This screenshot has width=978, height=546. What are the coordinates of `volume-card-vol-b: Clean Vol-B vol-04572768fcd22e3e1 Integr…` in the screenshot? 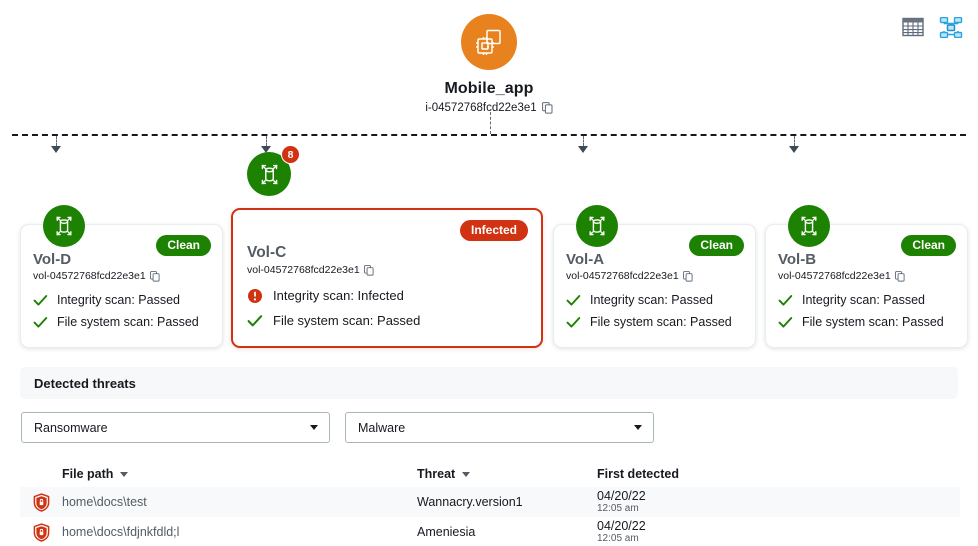 It's located at (866, 276).